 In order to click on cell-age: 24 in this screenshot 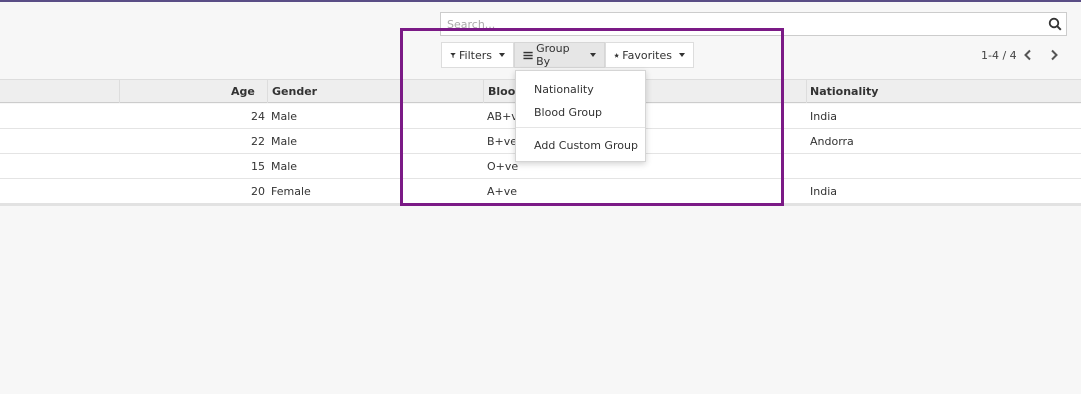, I will do `click(258, 116)`.